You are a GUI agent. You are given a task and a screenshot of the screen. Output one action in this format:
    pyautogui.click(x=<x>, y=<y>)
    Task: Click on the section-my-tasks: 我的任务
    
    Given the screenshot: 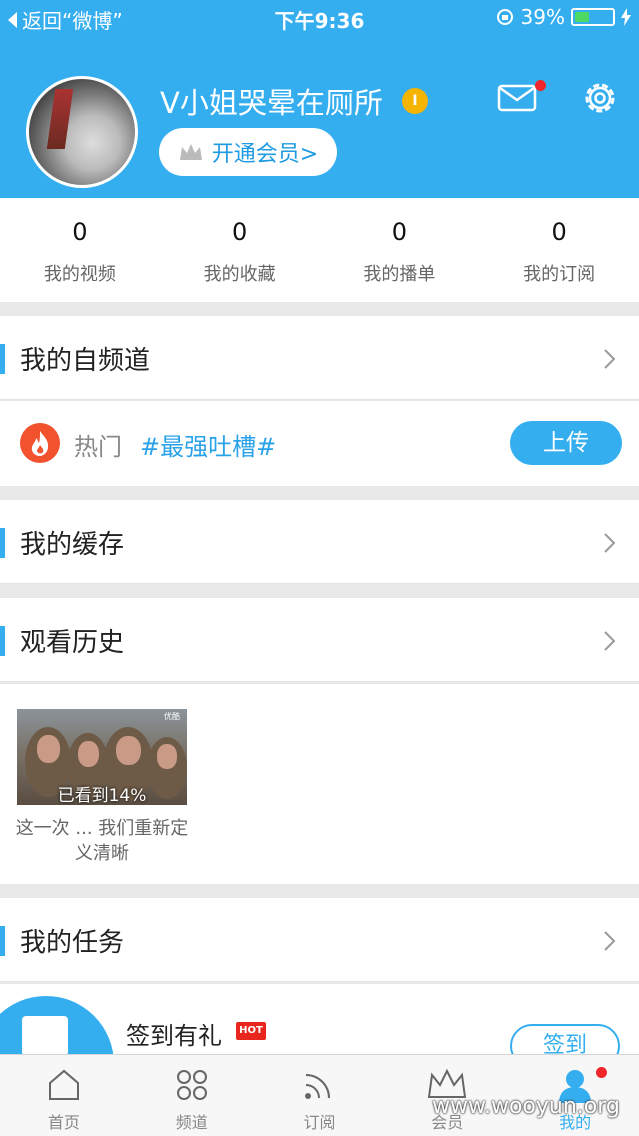 What is the action you would take?
    pyautogui.click(x=319, y=940)
    